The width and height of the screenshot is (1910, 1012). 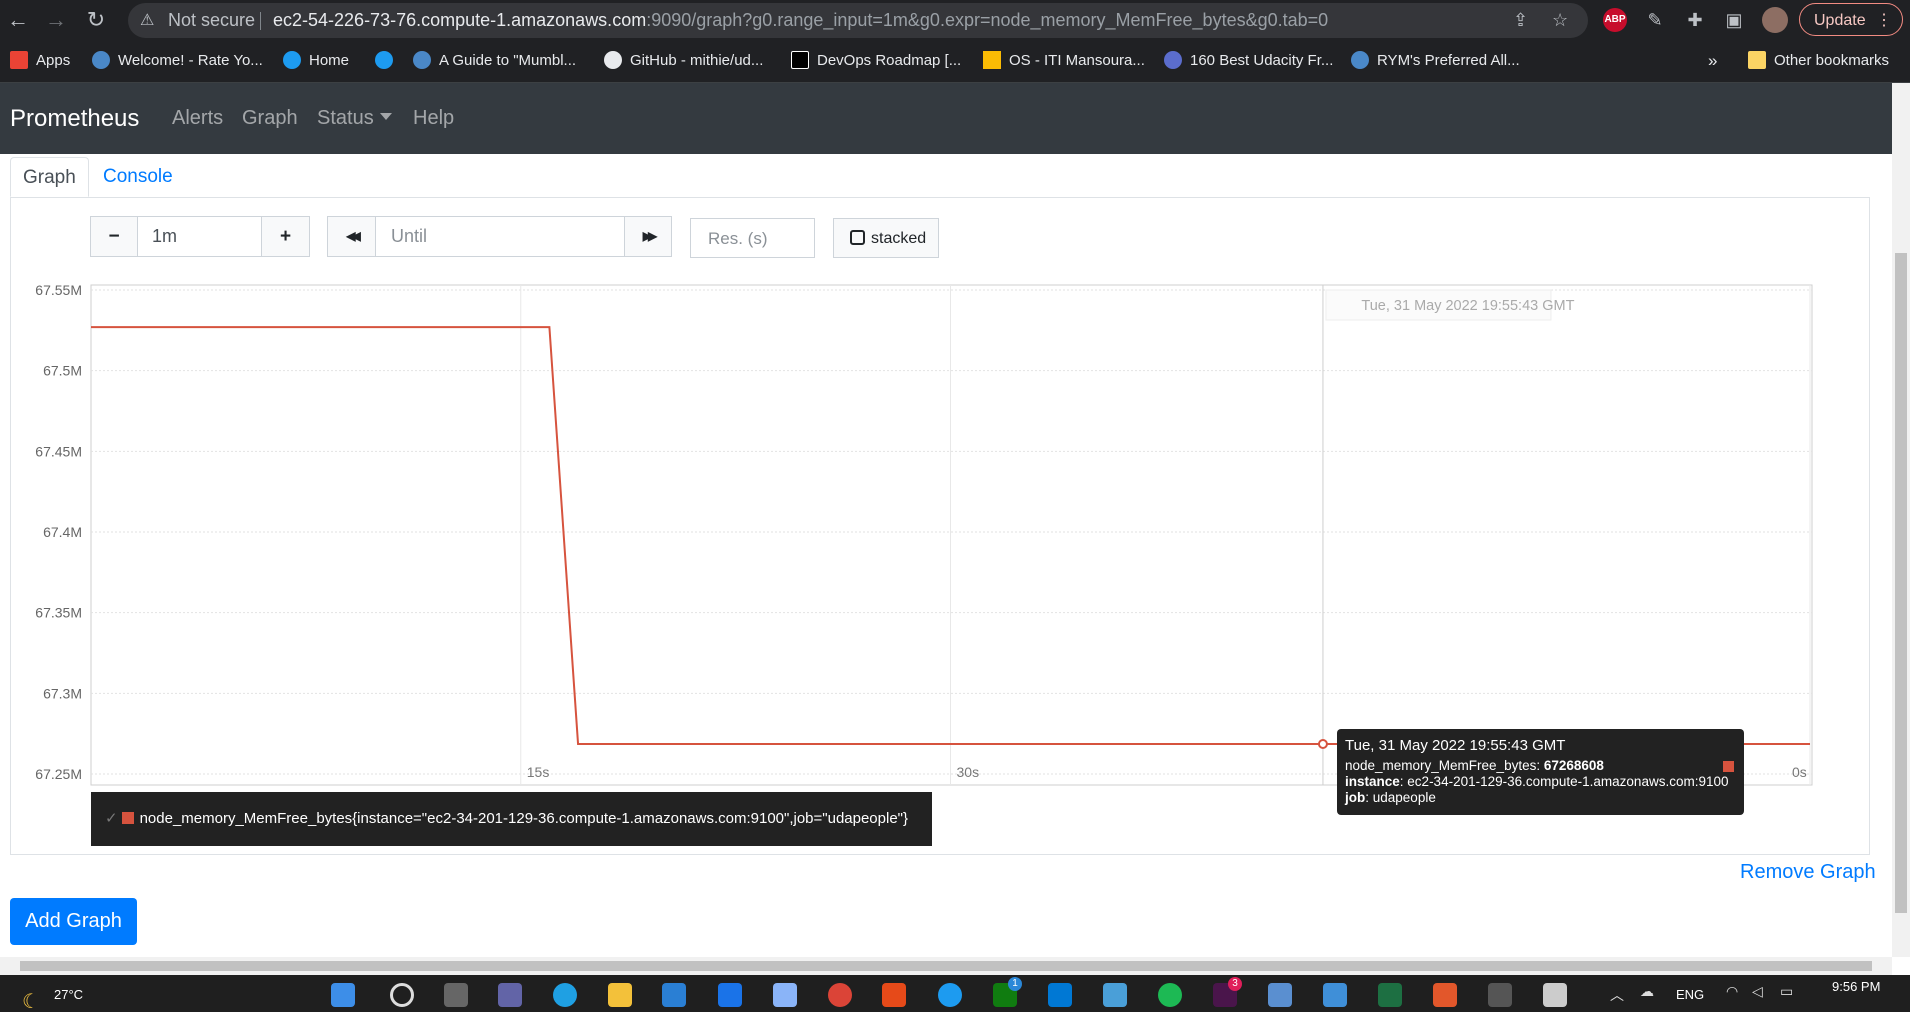 What do you see at coordinates (1115, 995) in the screenshot?
I see `notepad-icon` at bounding box center [1115, 995].